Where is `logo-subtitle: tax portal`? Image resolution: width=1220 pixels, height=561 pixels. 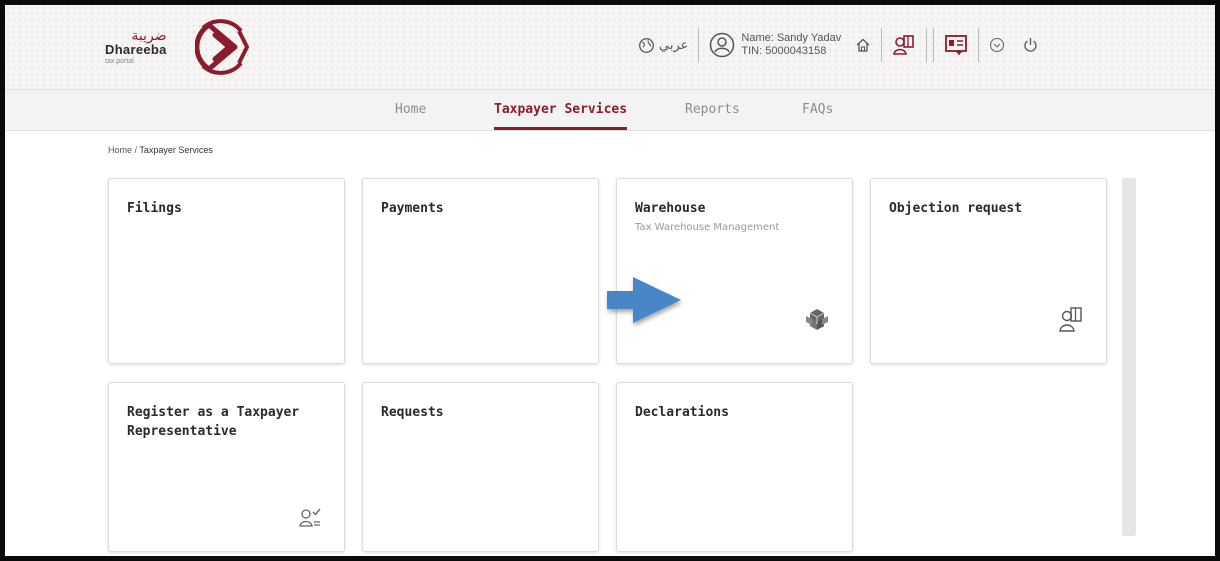
logo-subtitle: tax portal is located at coordinates (119, 61).